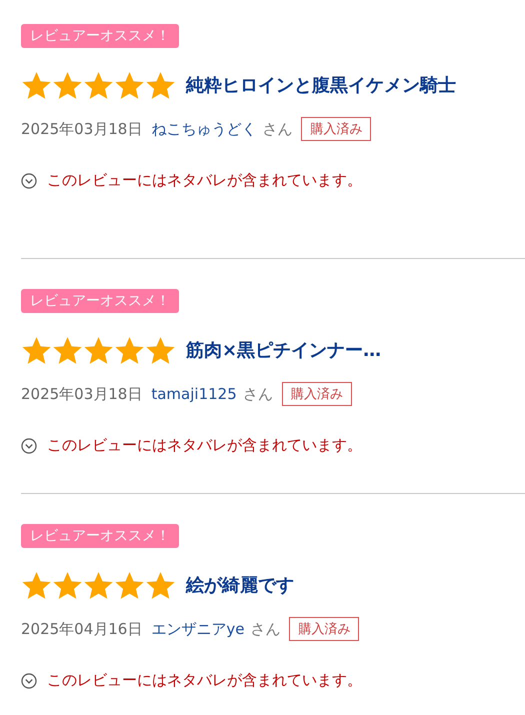 Image resolution: width=525 pixels, height=715 pixels. I want to click on reviewer-link: ねこちゅうどく, so click(203, 129).